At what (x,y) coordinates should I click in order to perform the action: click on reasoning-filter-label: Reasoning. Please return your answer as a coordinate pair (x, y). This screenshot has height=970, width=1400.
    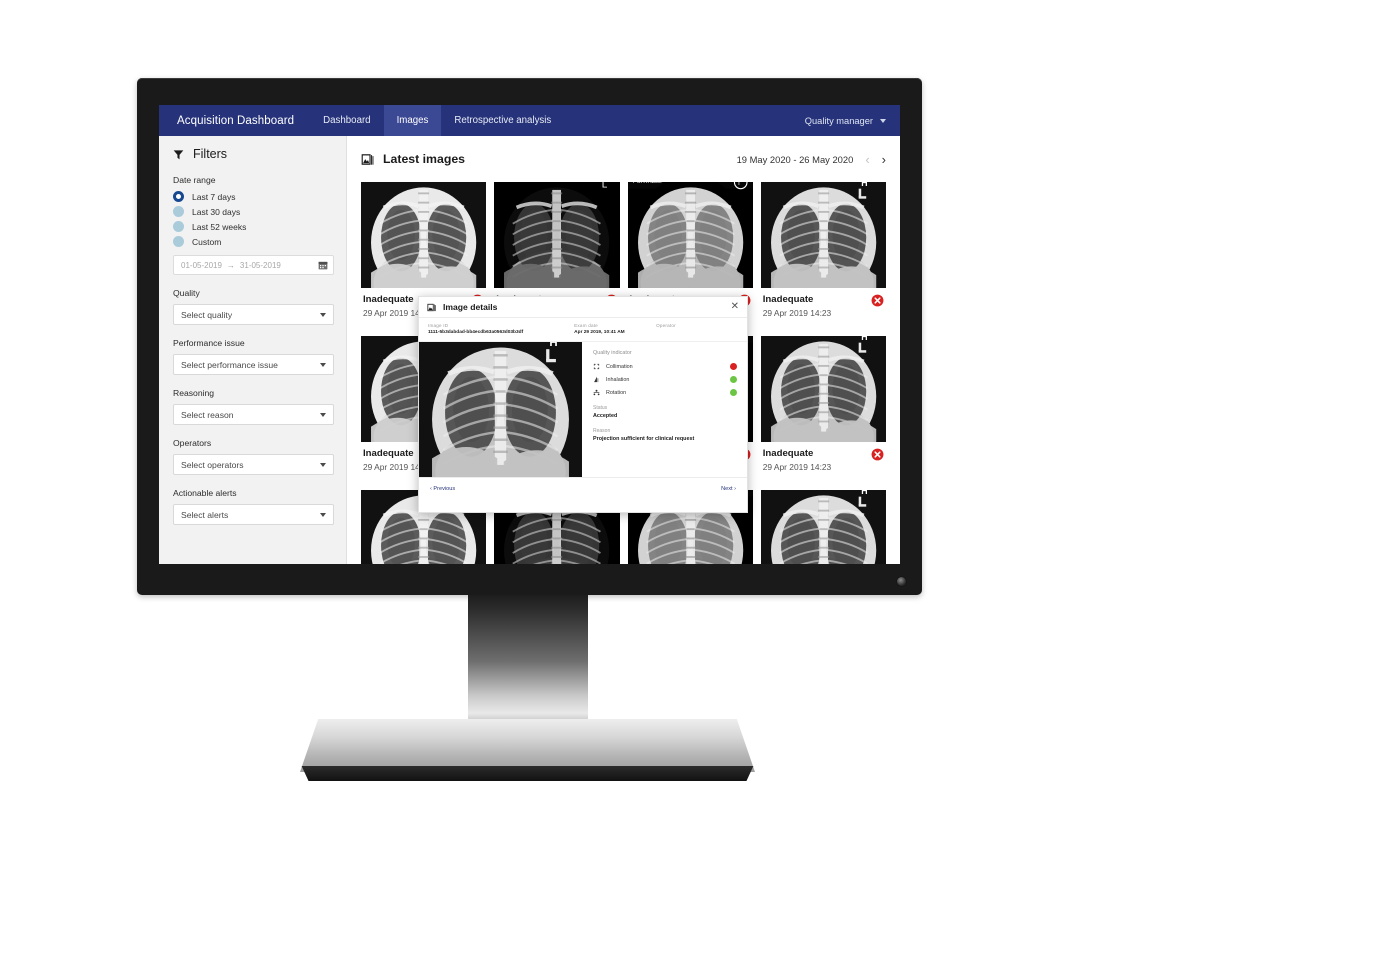
    Looking at the image, I should click on (194, 393).